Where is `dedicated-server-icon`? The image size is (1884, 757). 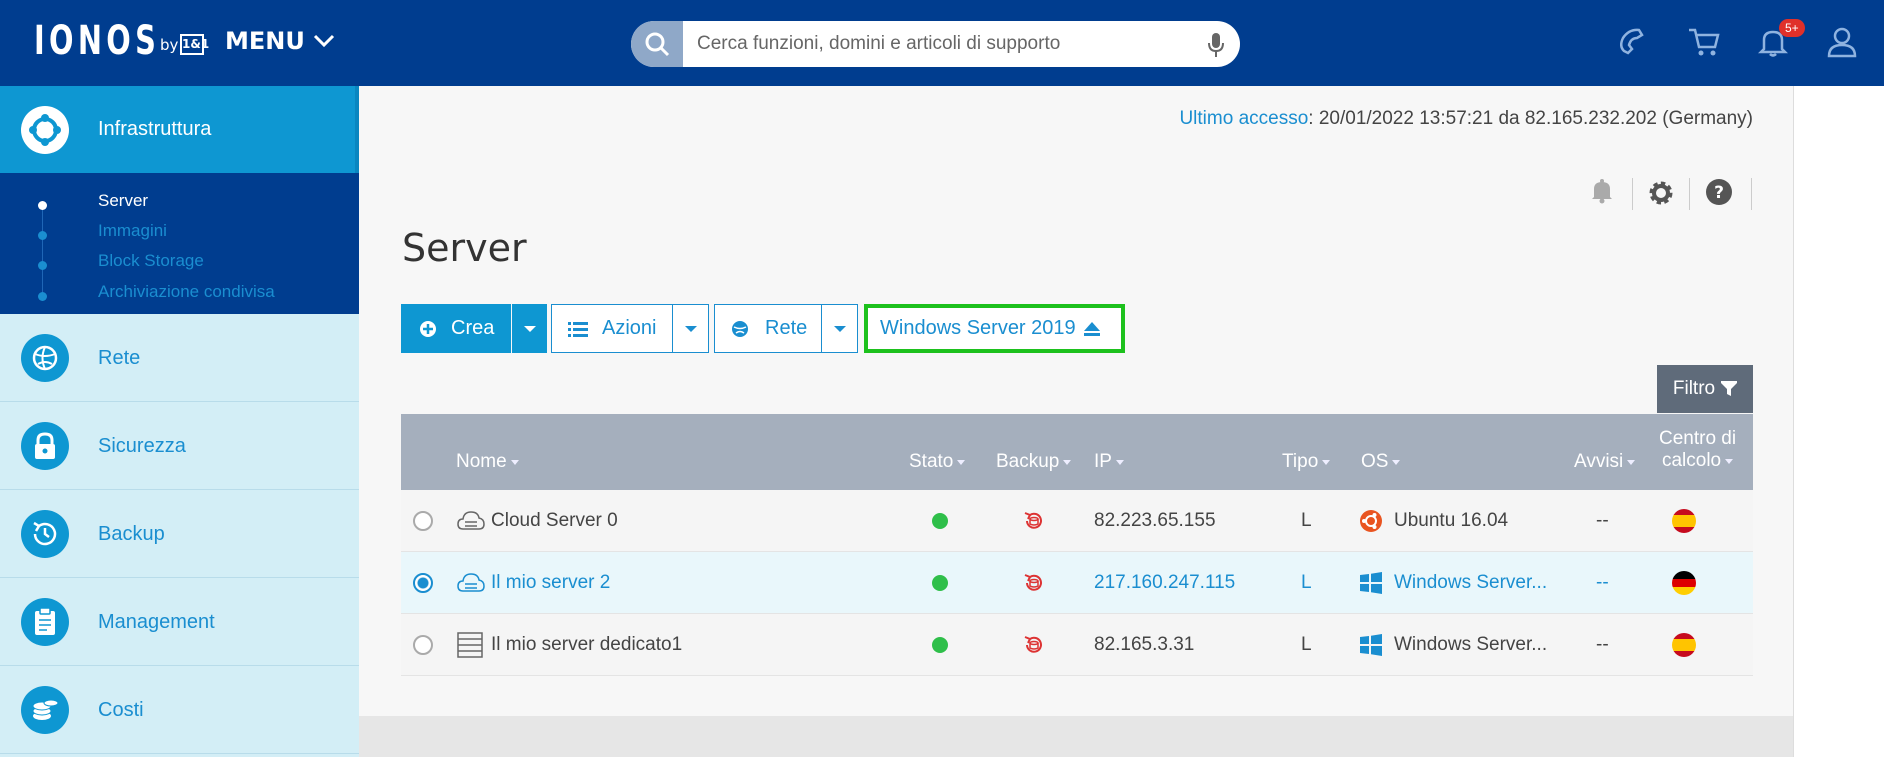 dedicated-server-icon is located at coordinates (470, 645).